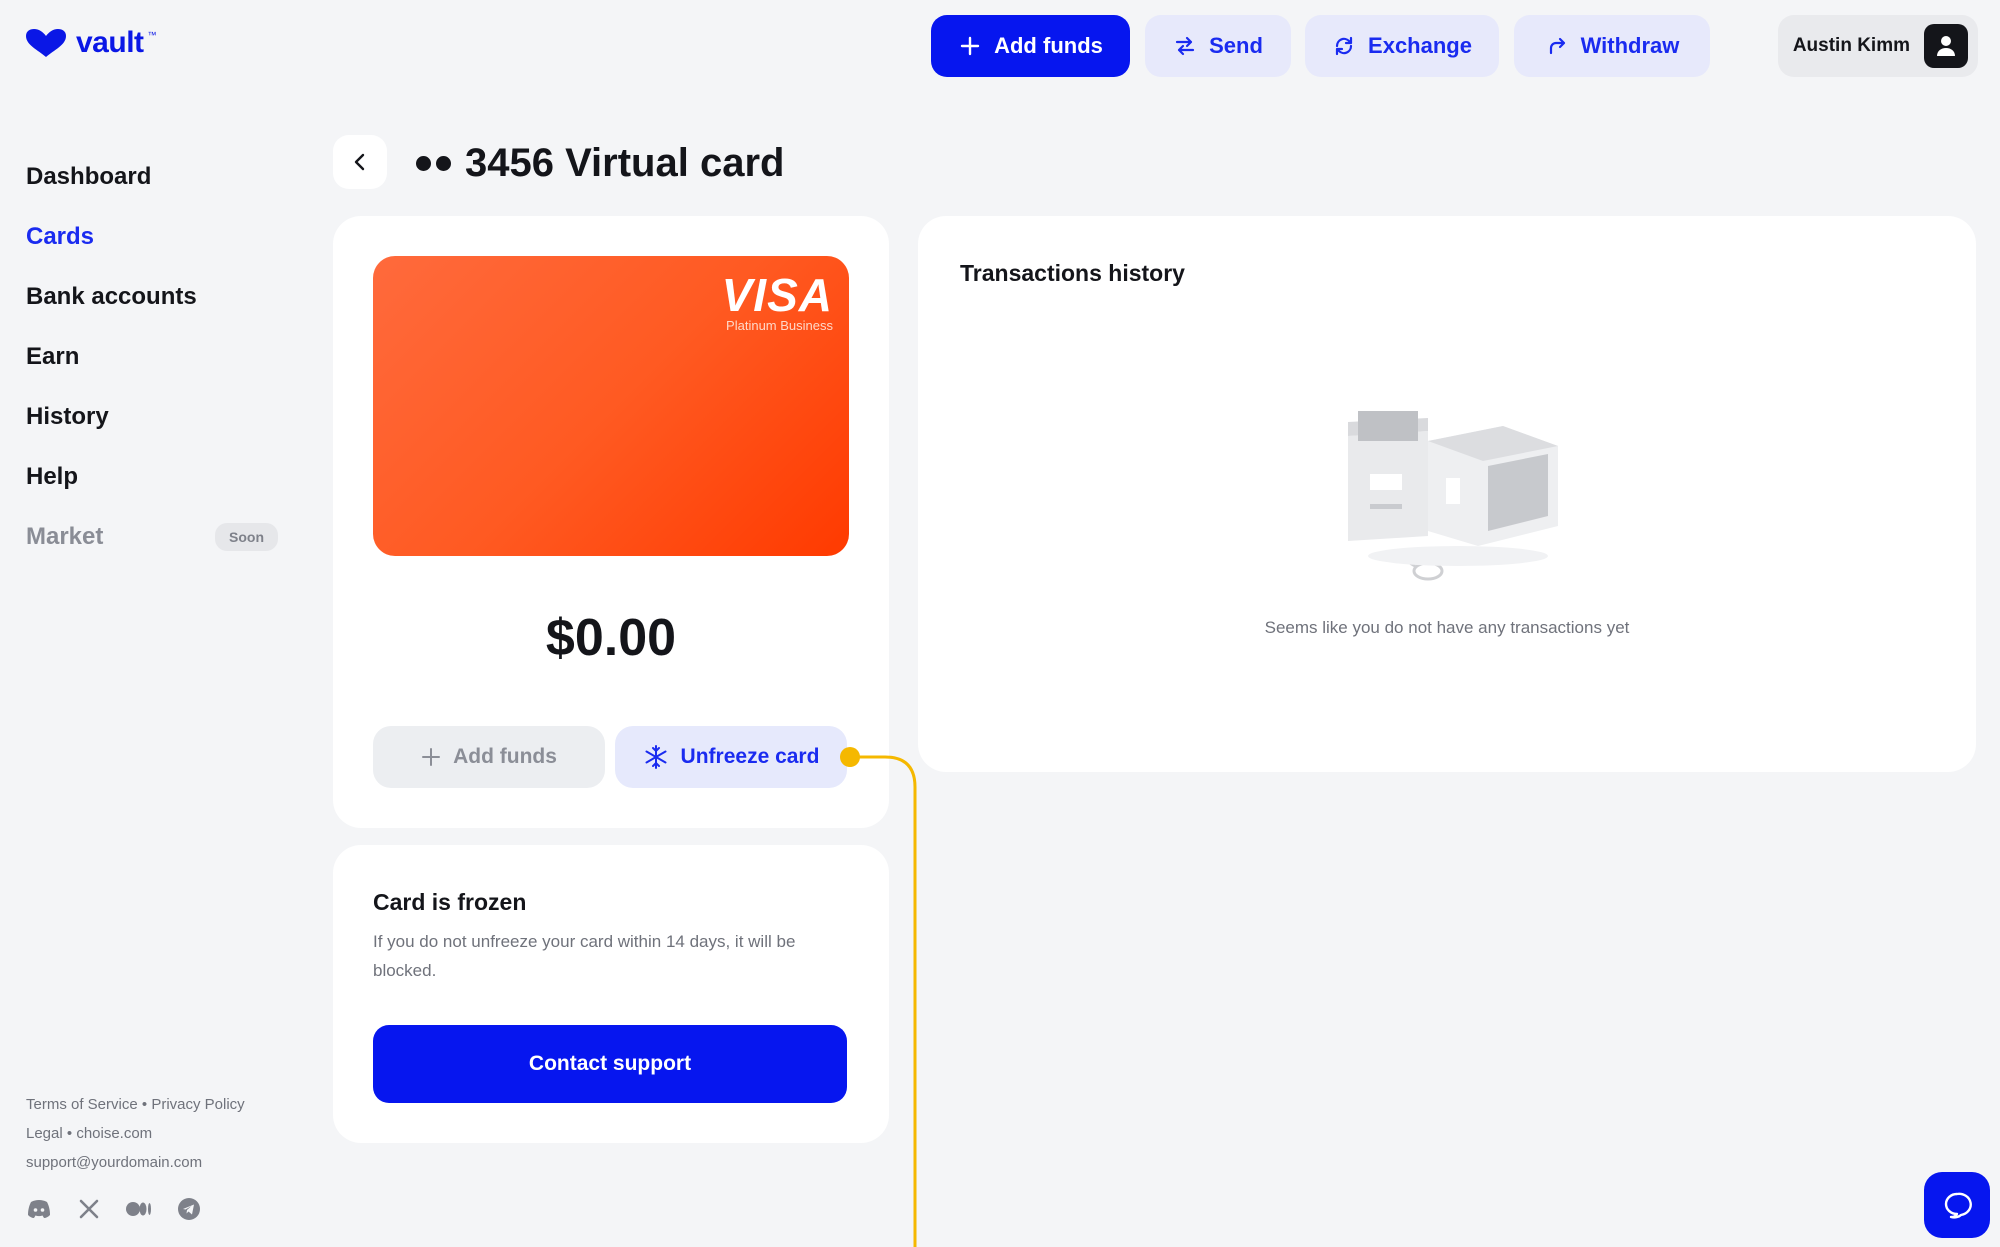 The width and height of the screenshot is (2000, 1247). I want to click on empty-boxes-illustration, so click(1453, 496).